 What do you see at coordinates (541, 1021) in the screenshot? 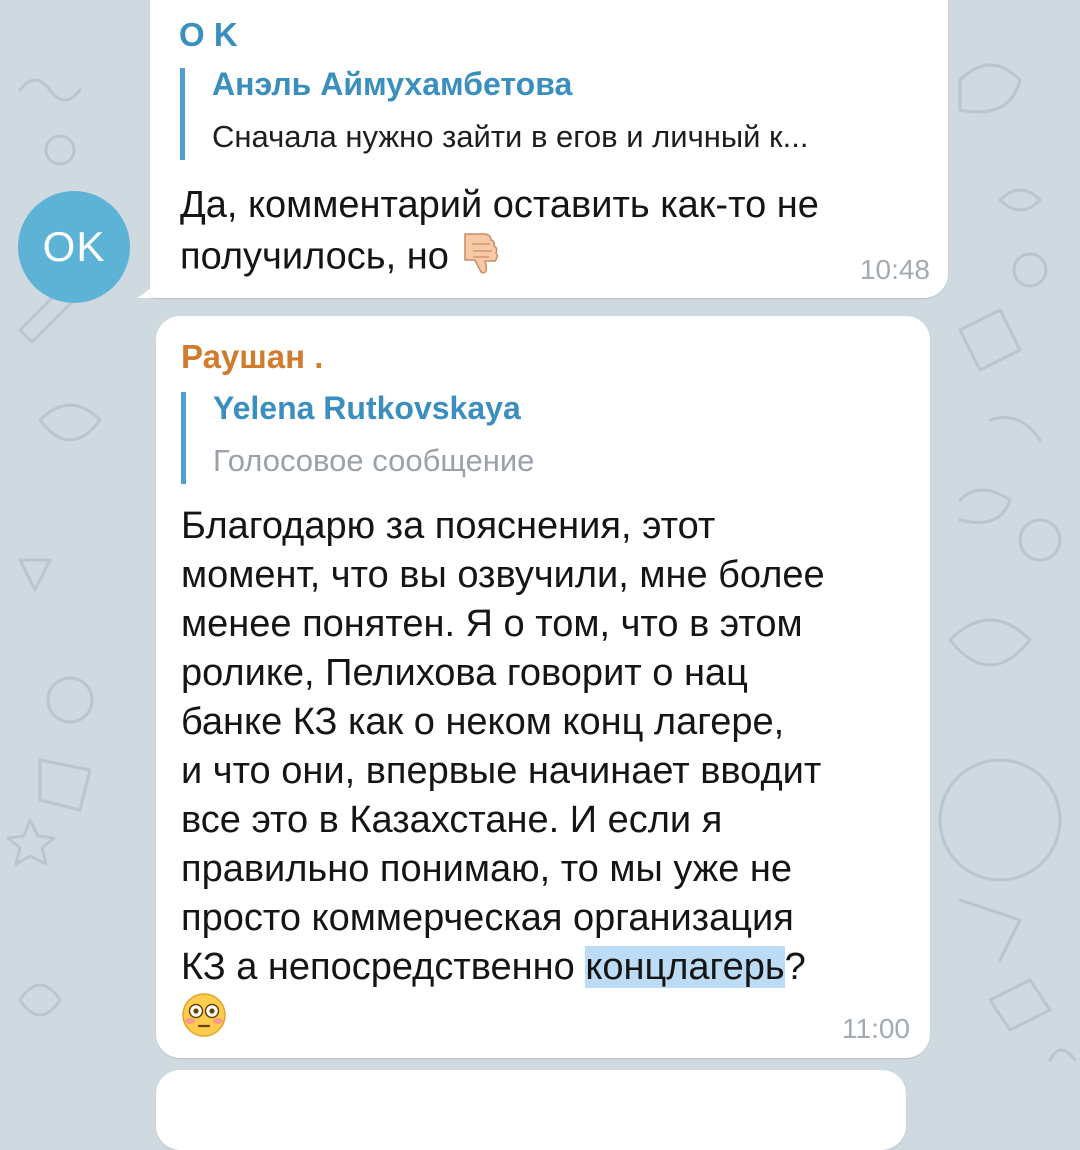
I see `message-line` at bounding box center [541, 1021].